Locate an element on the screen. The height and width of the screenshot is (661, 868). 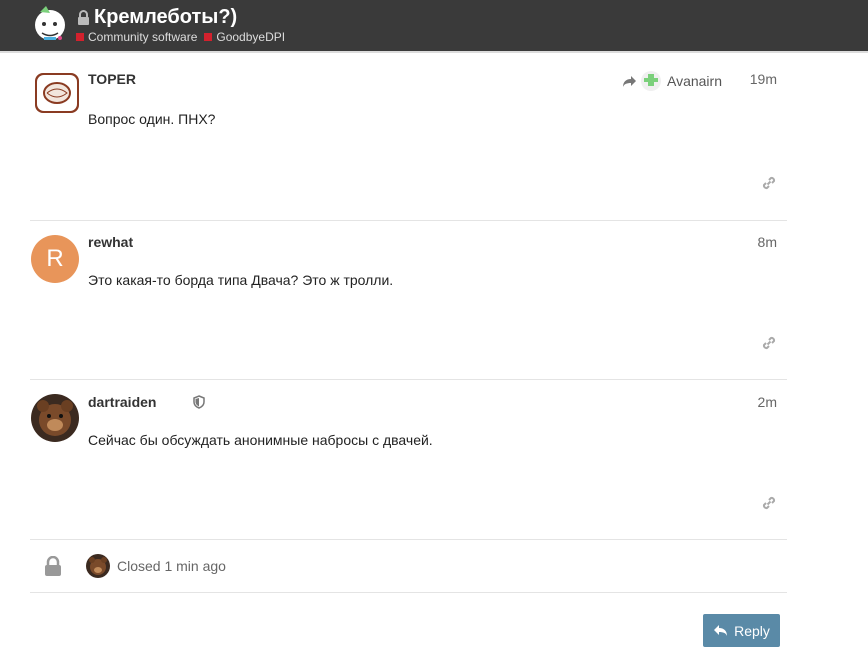
closed-notice: Closed 1 min ago is located at coordinates (408, 566).